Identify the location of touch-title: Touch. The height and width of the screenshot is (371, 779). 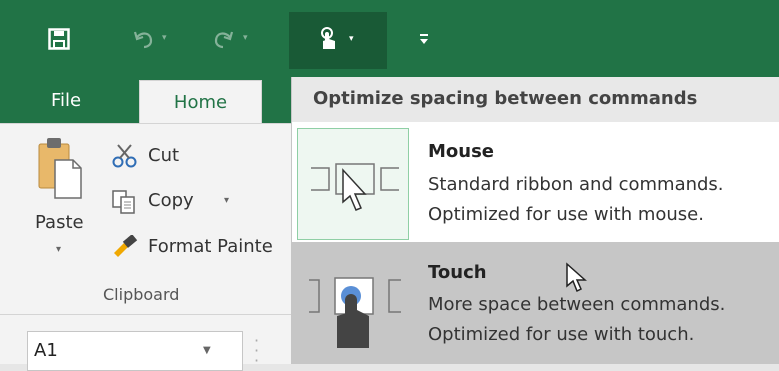
(457, 272).